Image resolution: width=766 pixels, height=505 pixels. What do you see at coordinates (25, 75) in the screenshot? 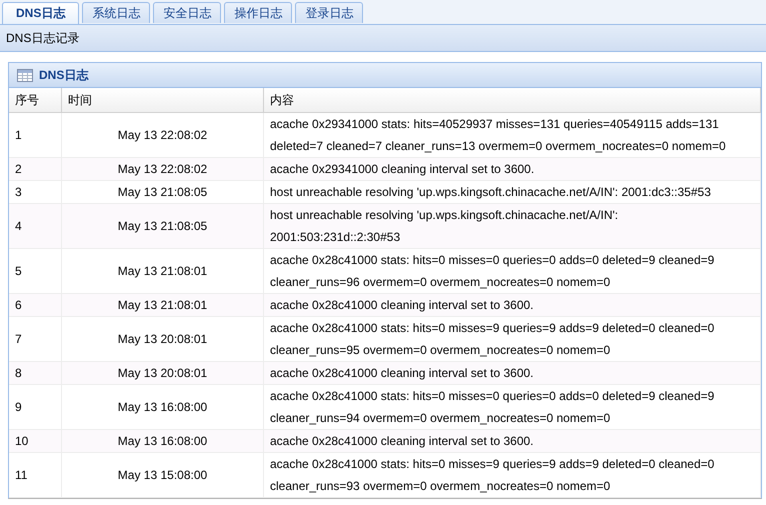
I see `table-icon` at bounding box center [25, 75].